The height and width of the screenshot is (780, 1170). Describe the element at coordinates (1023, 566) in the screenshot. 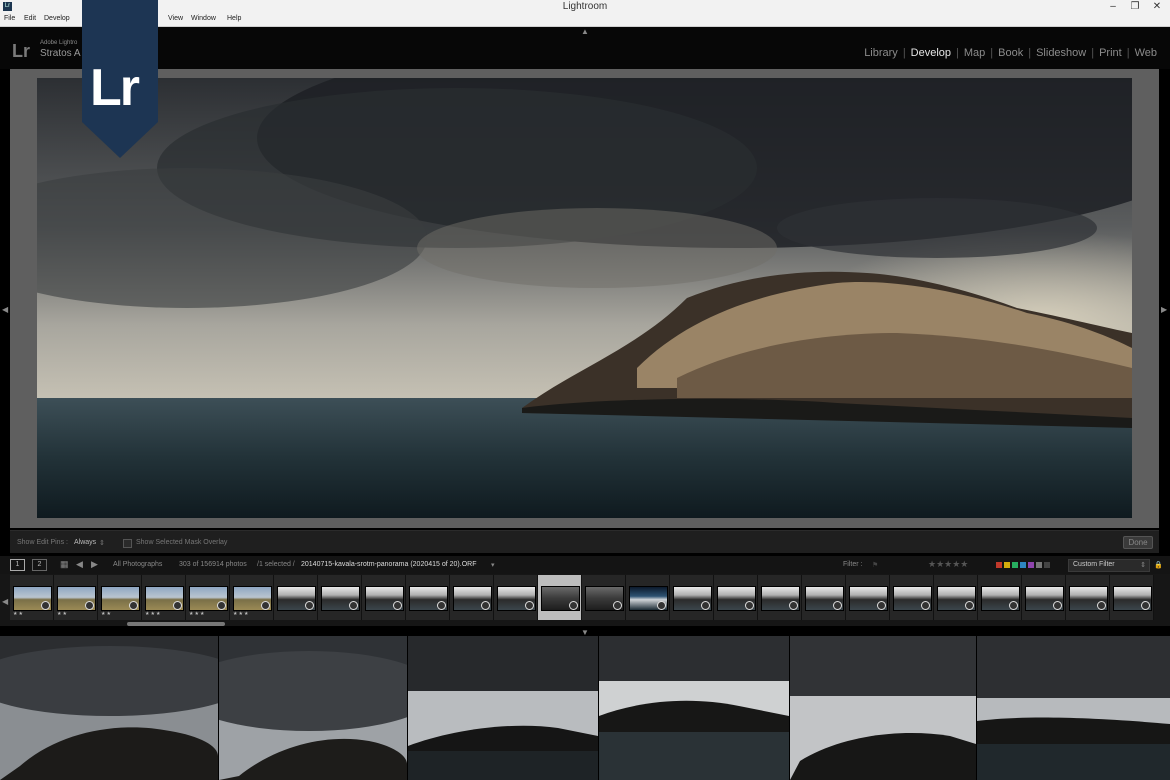

I see `color-label-filter` at that location.